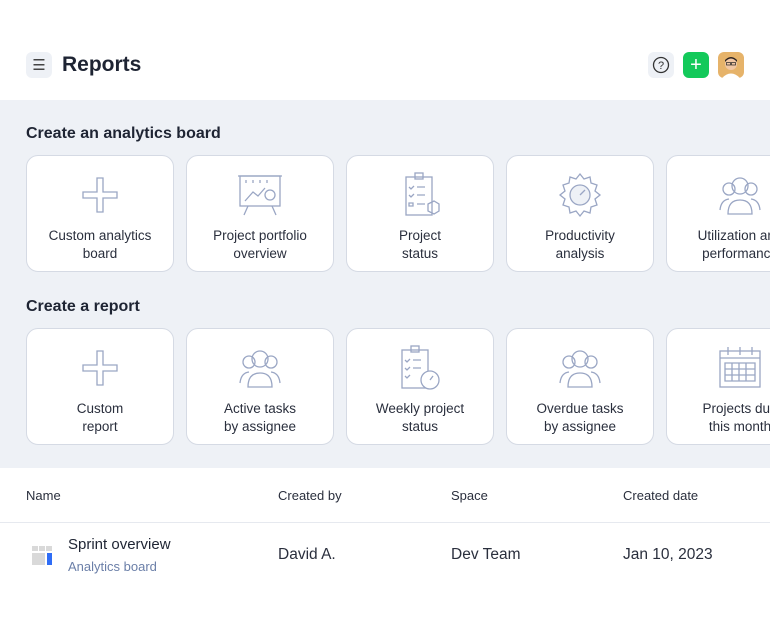 Image resolution: width=770 pixels, height=619 pixels. Describe the element at coordinates (39, 65) in the screenshot. I see `hamburger-icon: ☰` at that location.